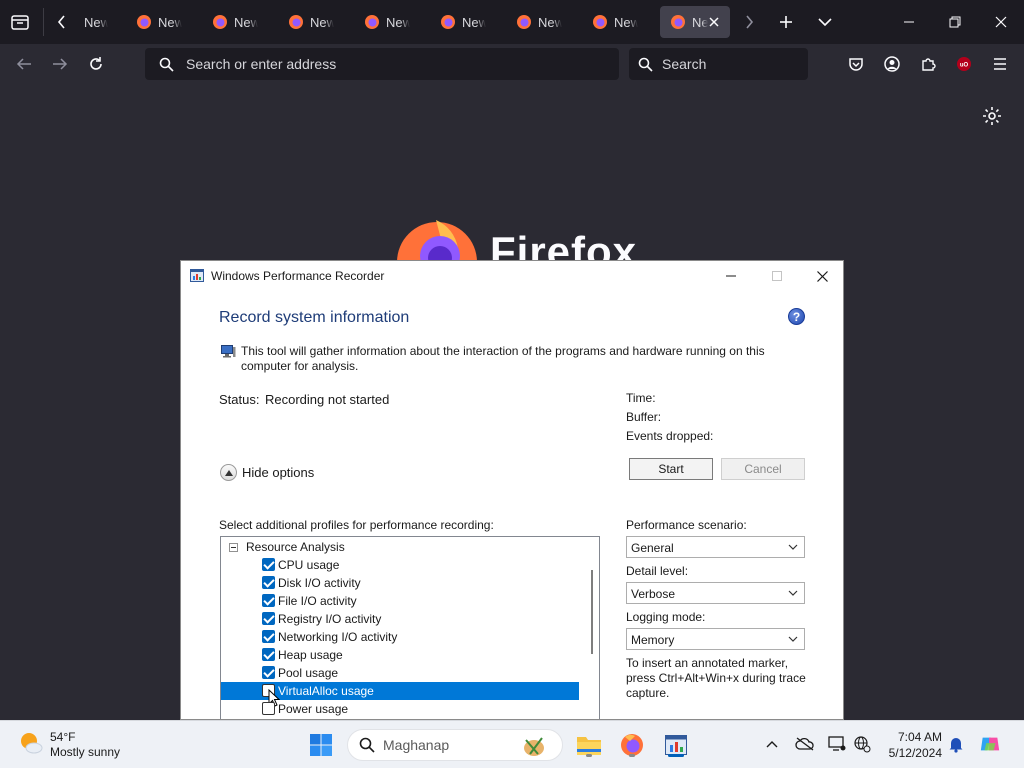 The width and height of the screenshot is (1024, 768). I want to click on status-value: Recording not started, so click(327, 399).